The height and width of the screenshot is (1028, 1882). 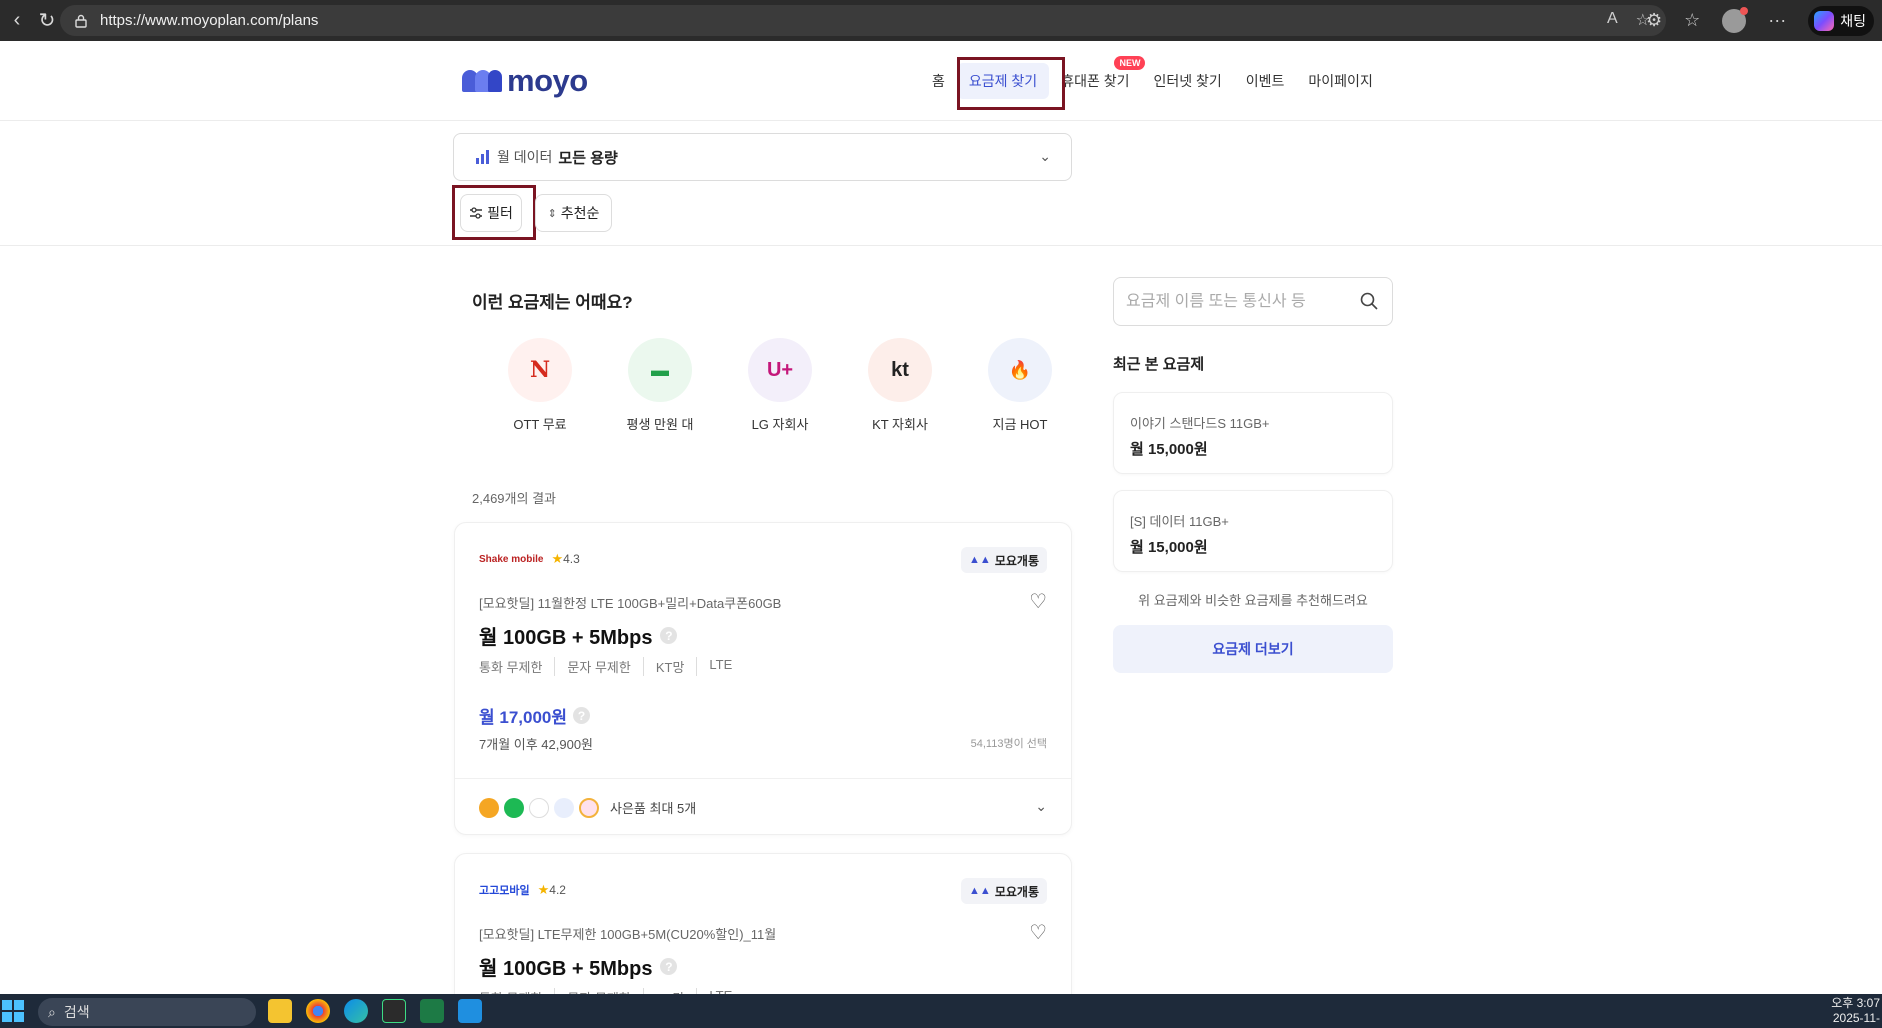 I want to click on copilot-button: 채팅, so click(x=1841, y=20).